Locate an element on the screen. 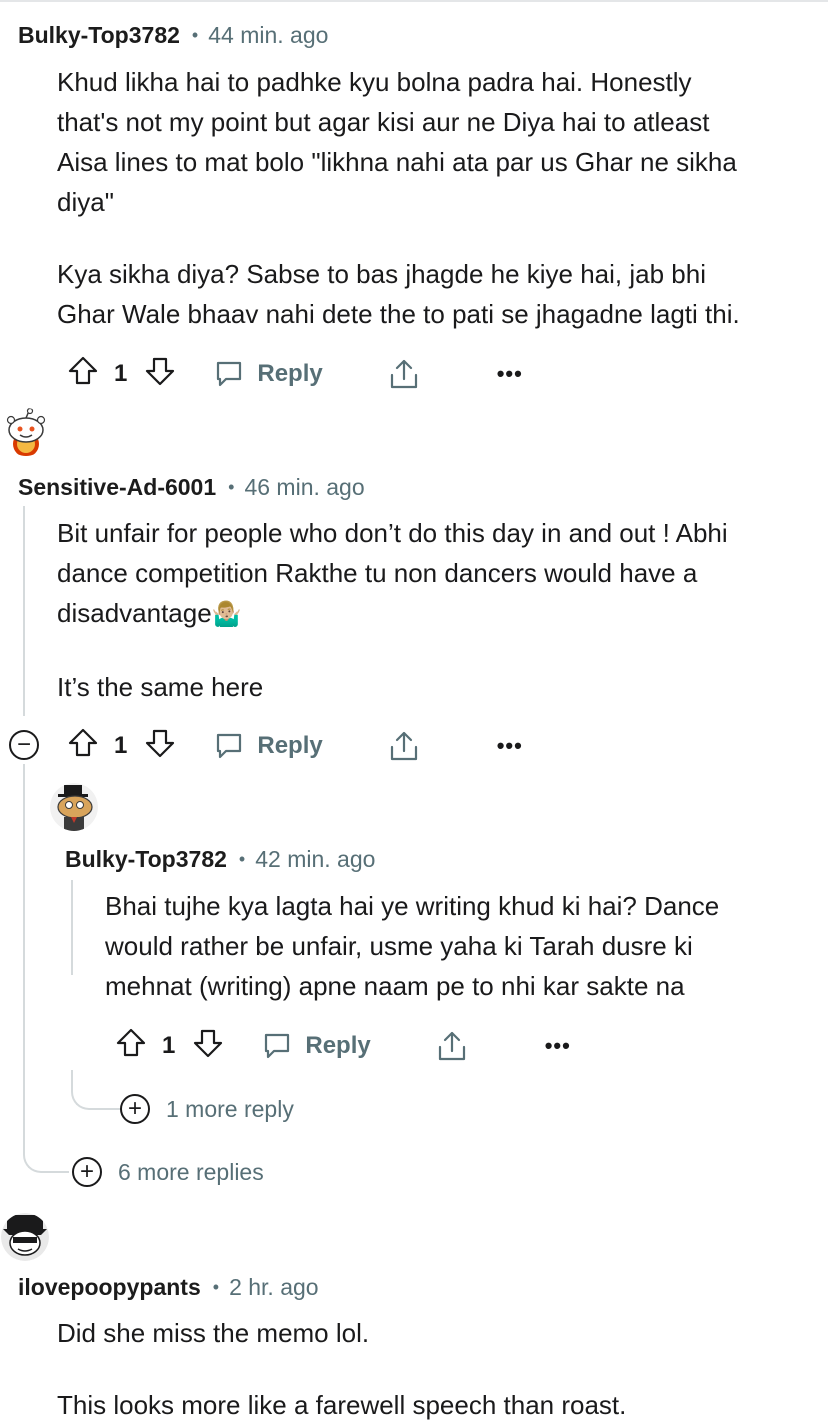 Image resolution: width=828 pixels, height=1425 pixels. timestamp: 2 hr. ago is located at coordinates (274, 1287).